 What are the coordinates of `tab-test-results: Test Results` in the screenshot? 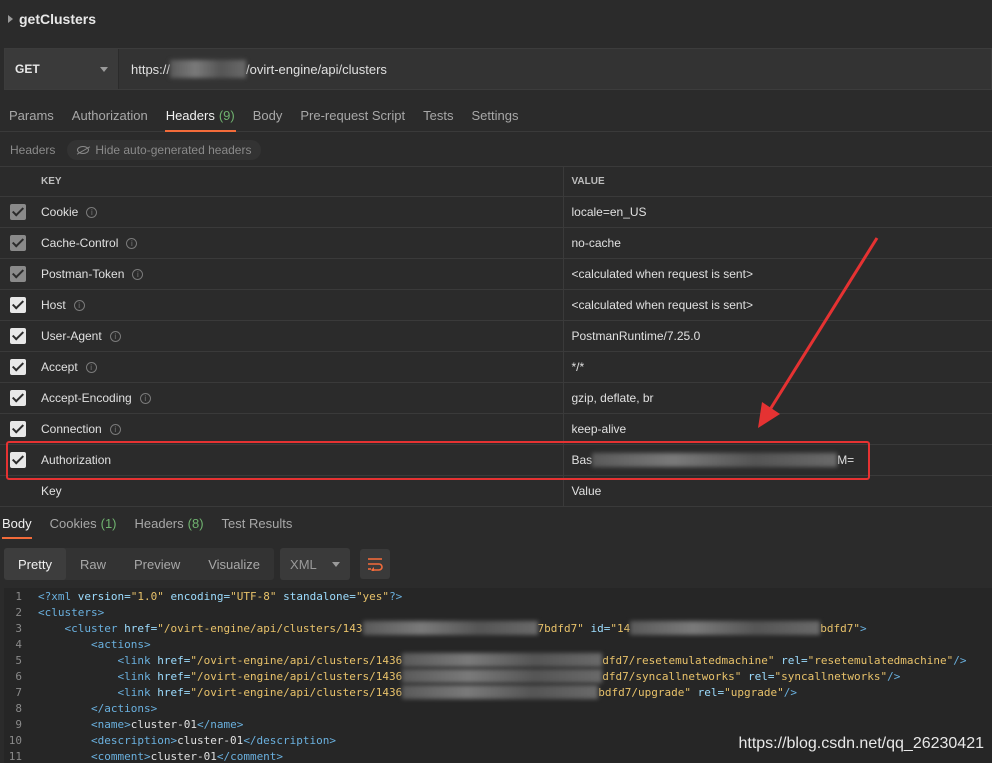 It's located at (260, 523).